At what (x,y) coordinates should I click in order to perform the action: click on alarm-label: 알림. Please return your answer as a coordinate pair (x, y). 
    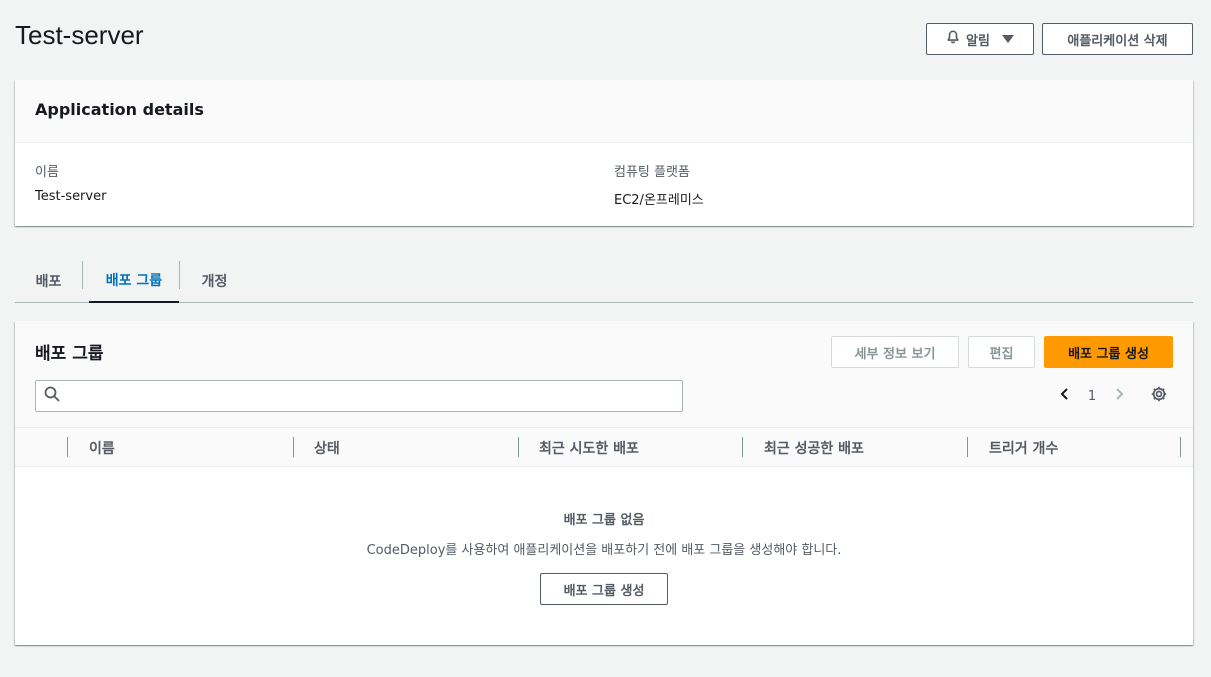
    Looking at the image, I should click on (978, 41).